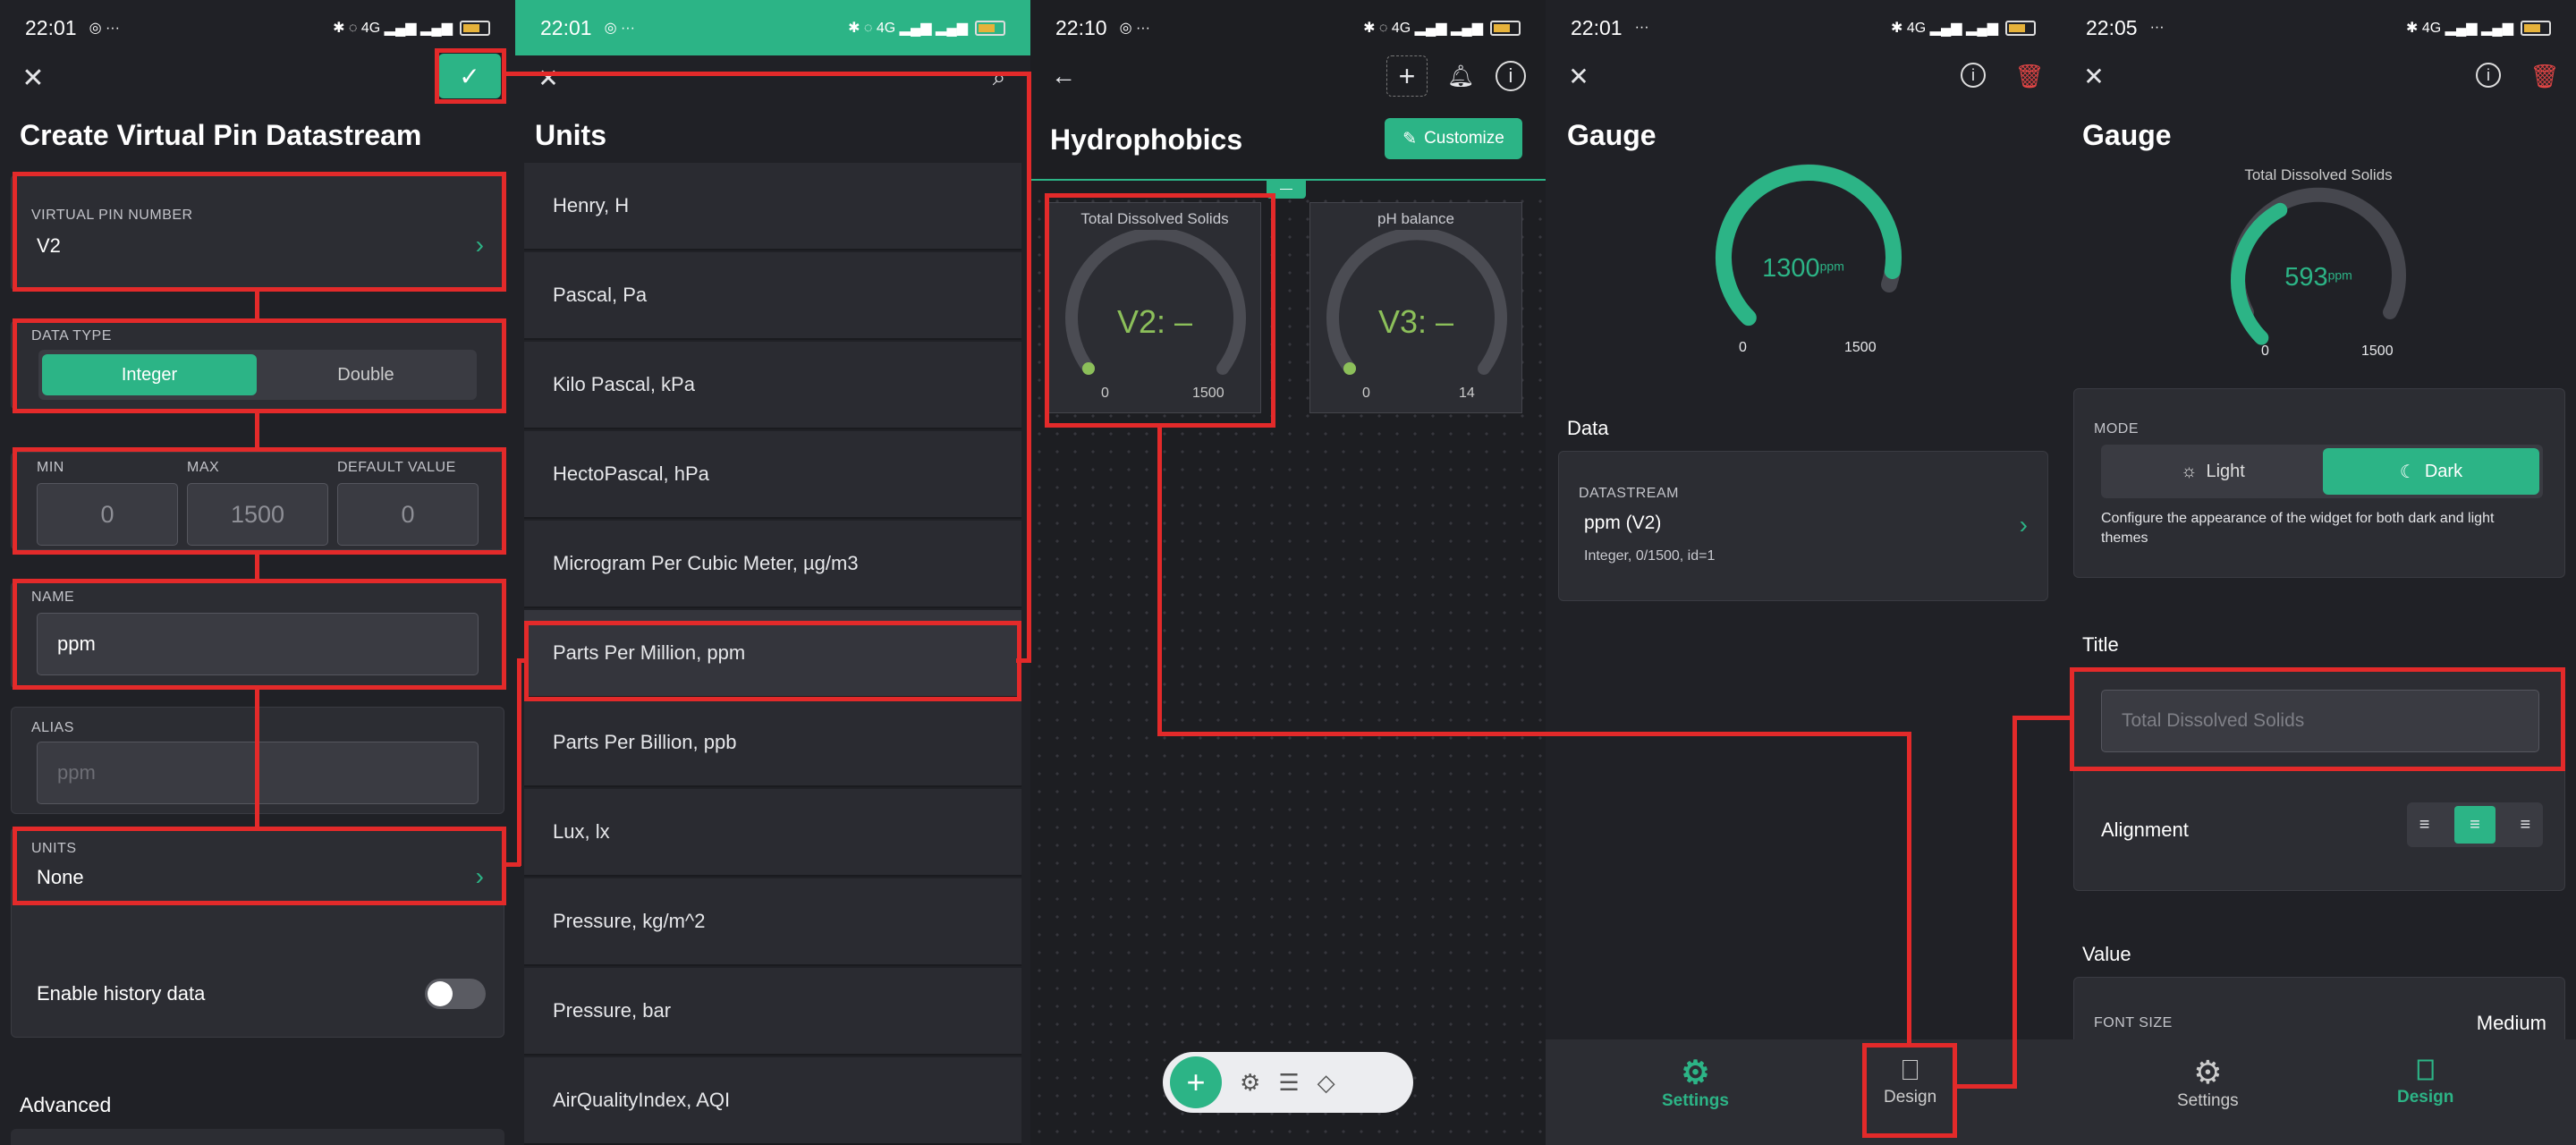 This screenshot has height=1145, width=2576. What do you see at coordinates (2100, 644) in the screenshot?
I see `title-heading: Title` at bounding box center [2100, 644].